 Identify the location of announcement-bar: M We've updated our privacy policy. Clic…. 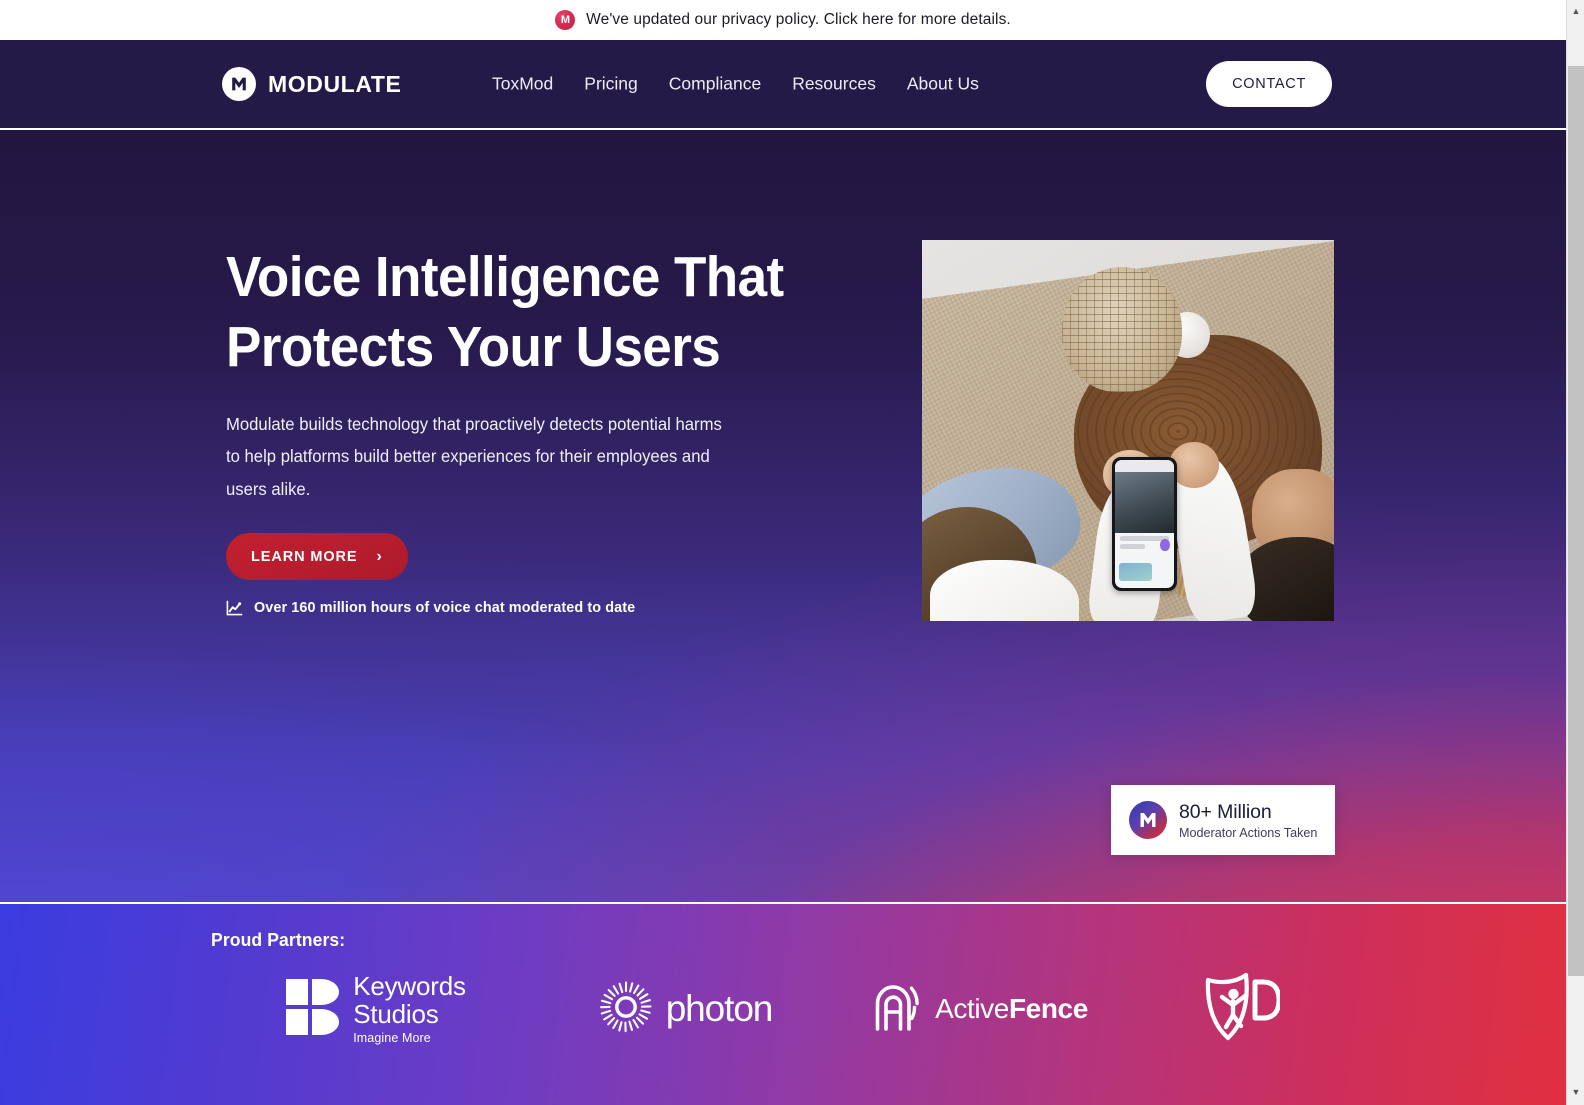
(783, 20).